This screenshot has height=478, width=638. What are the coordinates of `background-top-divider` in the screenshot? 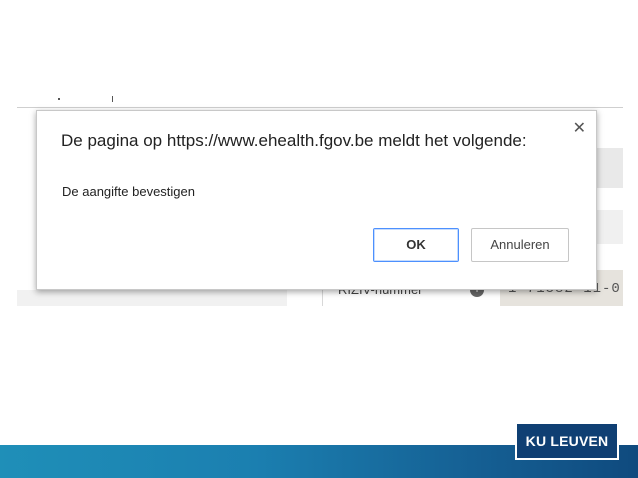 It's located at (320, 107).